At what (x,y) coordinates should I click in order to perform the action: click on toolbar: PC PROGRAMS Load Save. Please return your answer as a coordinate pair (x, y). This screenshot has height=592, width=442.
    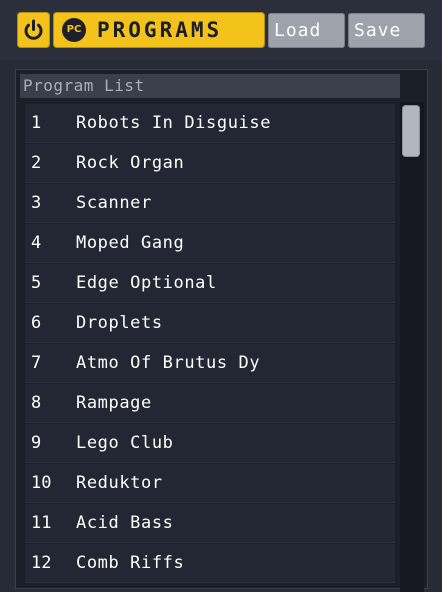
    Looking at the image, I should click on (221, 30).